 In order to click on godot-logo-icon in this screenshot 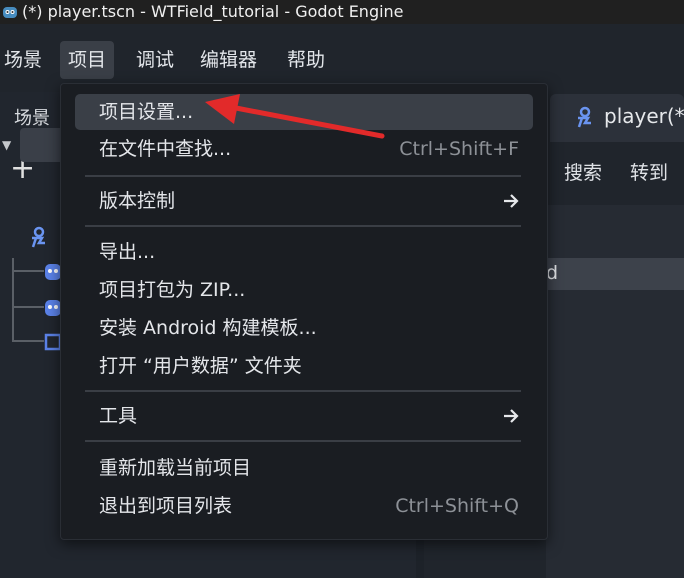, I will do `click(10, 12)`.